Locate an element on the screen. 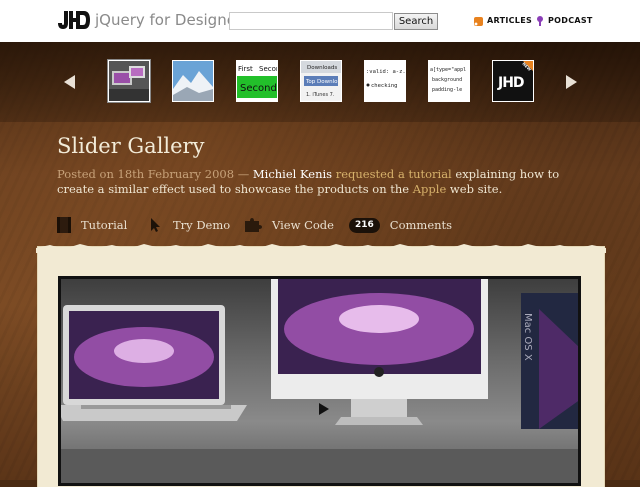  apple-link: Apple is located at coordinates (430, 189).